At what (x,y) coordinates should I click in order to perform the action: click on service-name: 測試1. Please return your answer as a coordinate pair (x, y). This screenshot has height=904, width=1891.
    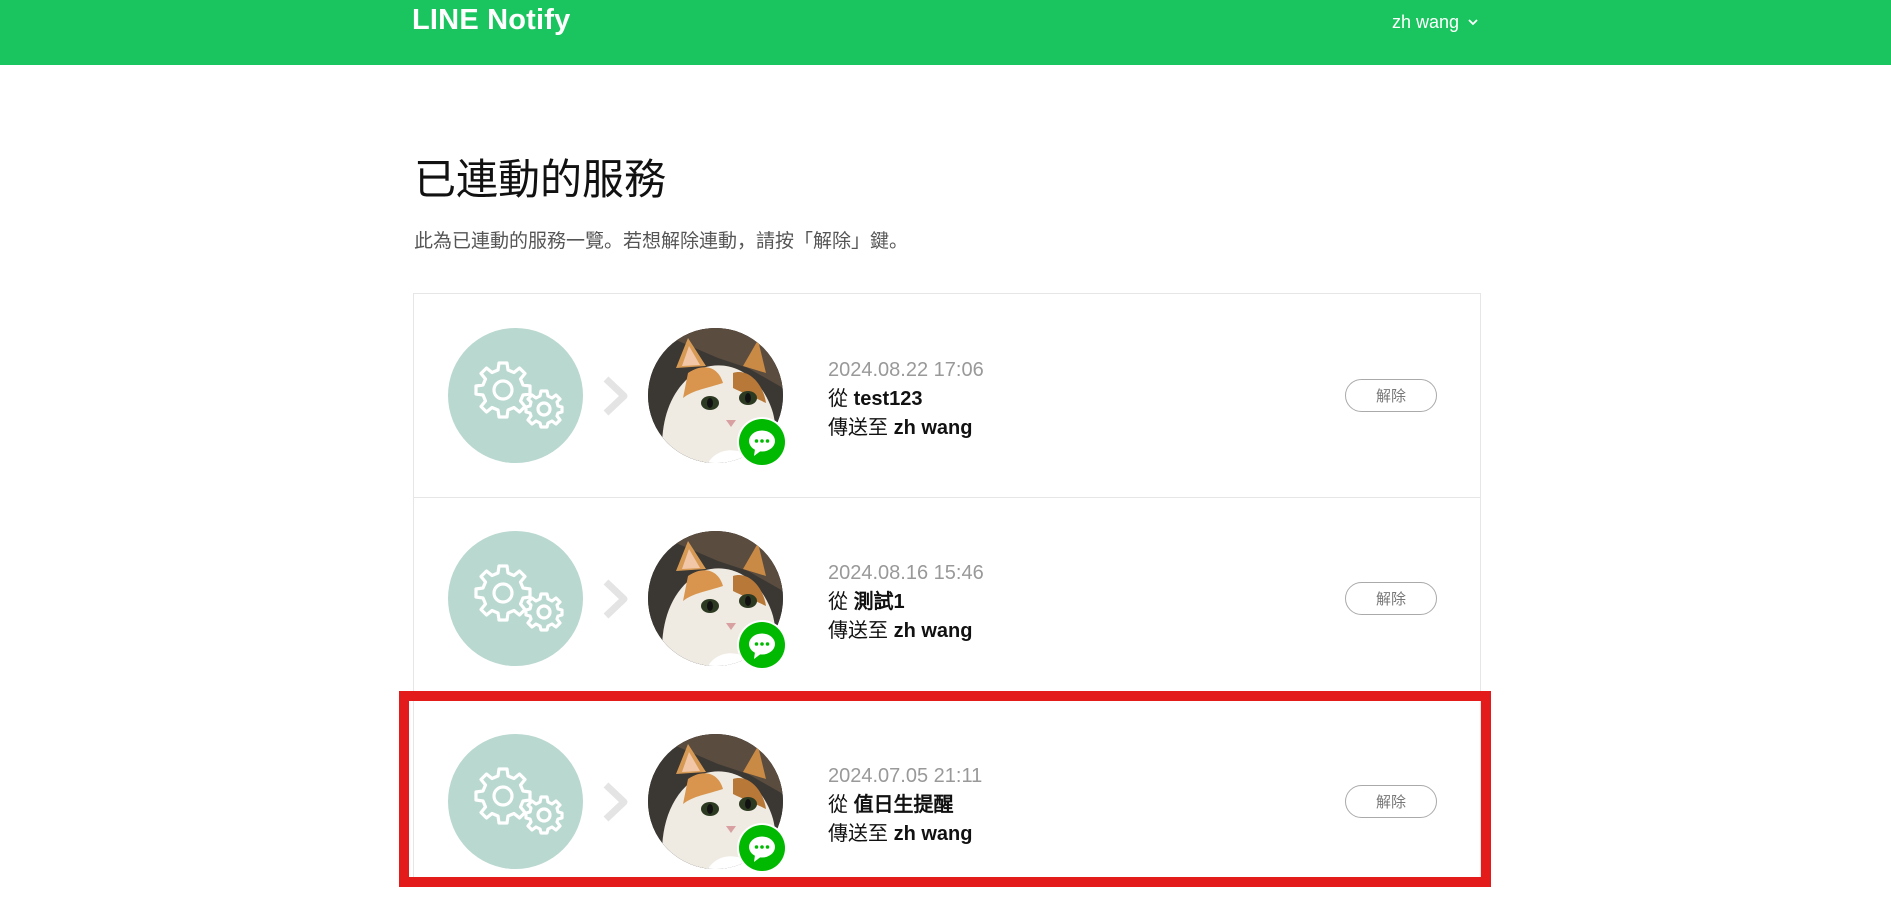
    Looking at the image, I should click on (879, 602).